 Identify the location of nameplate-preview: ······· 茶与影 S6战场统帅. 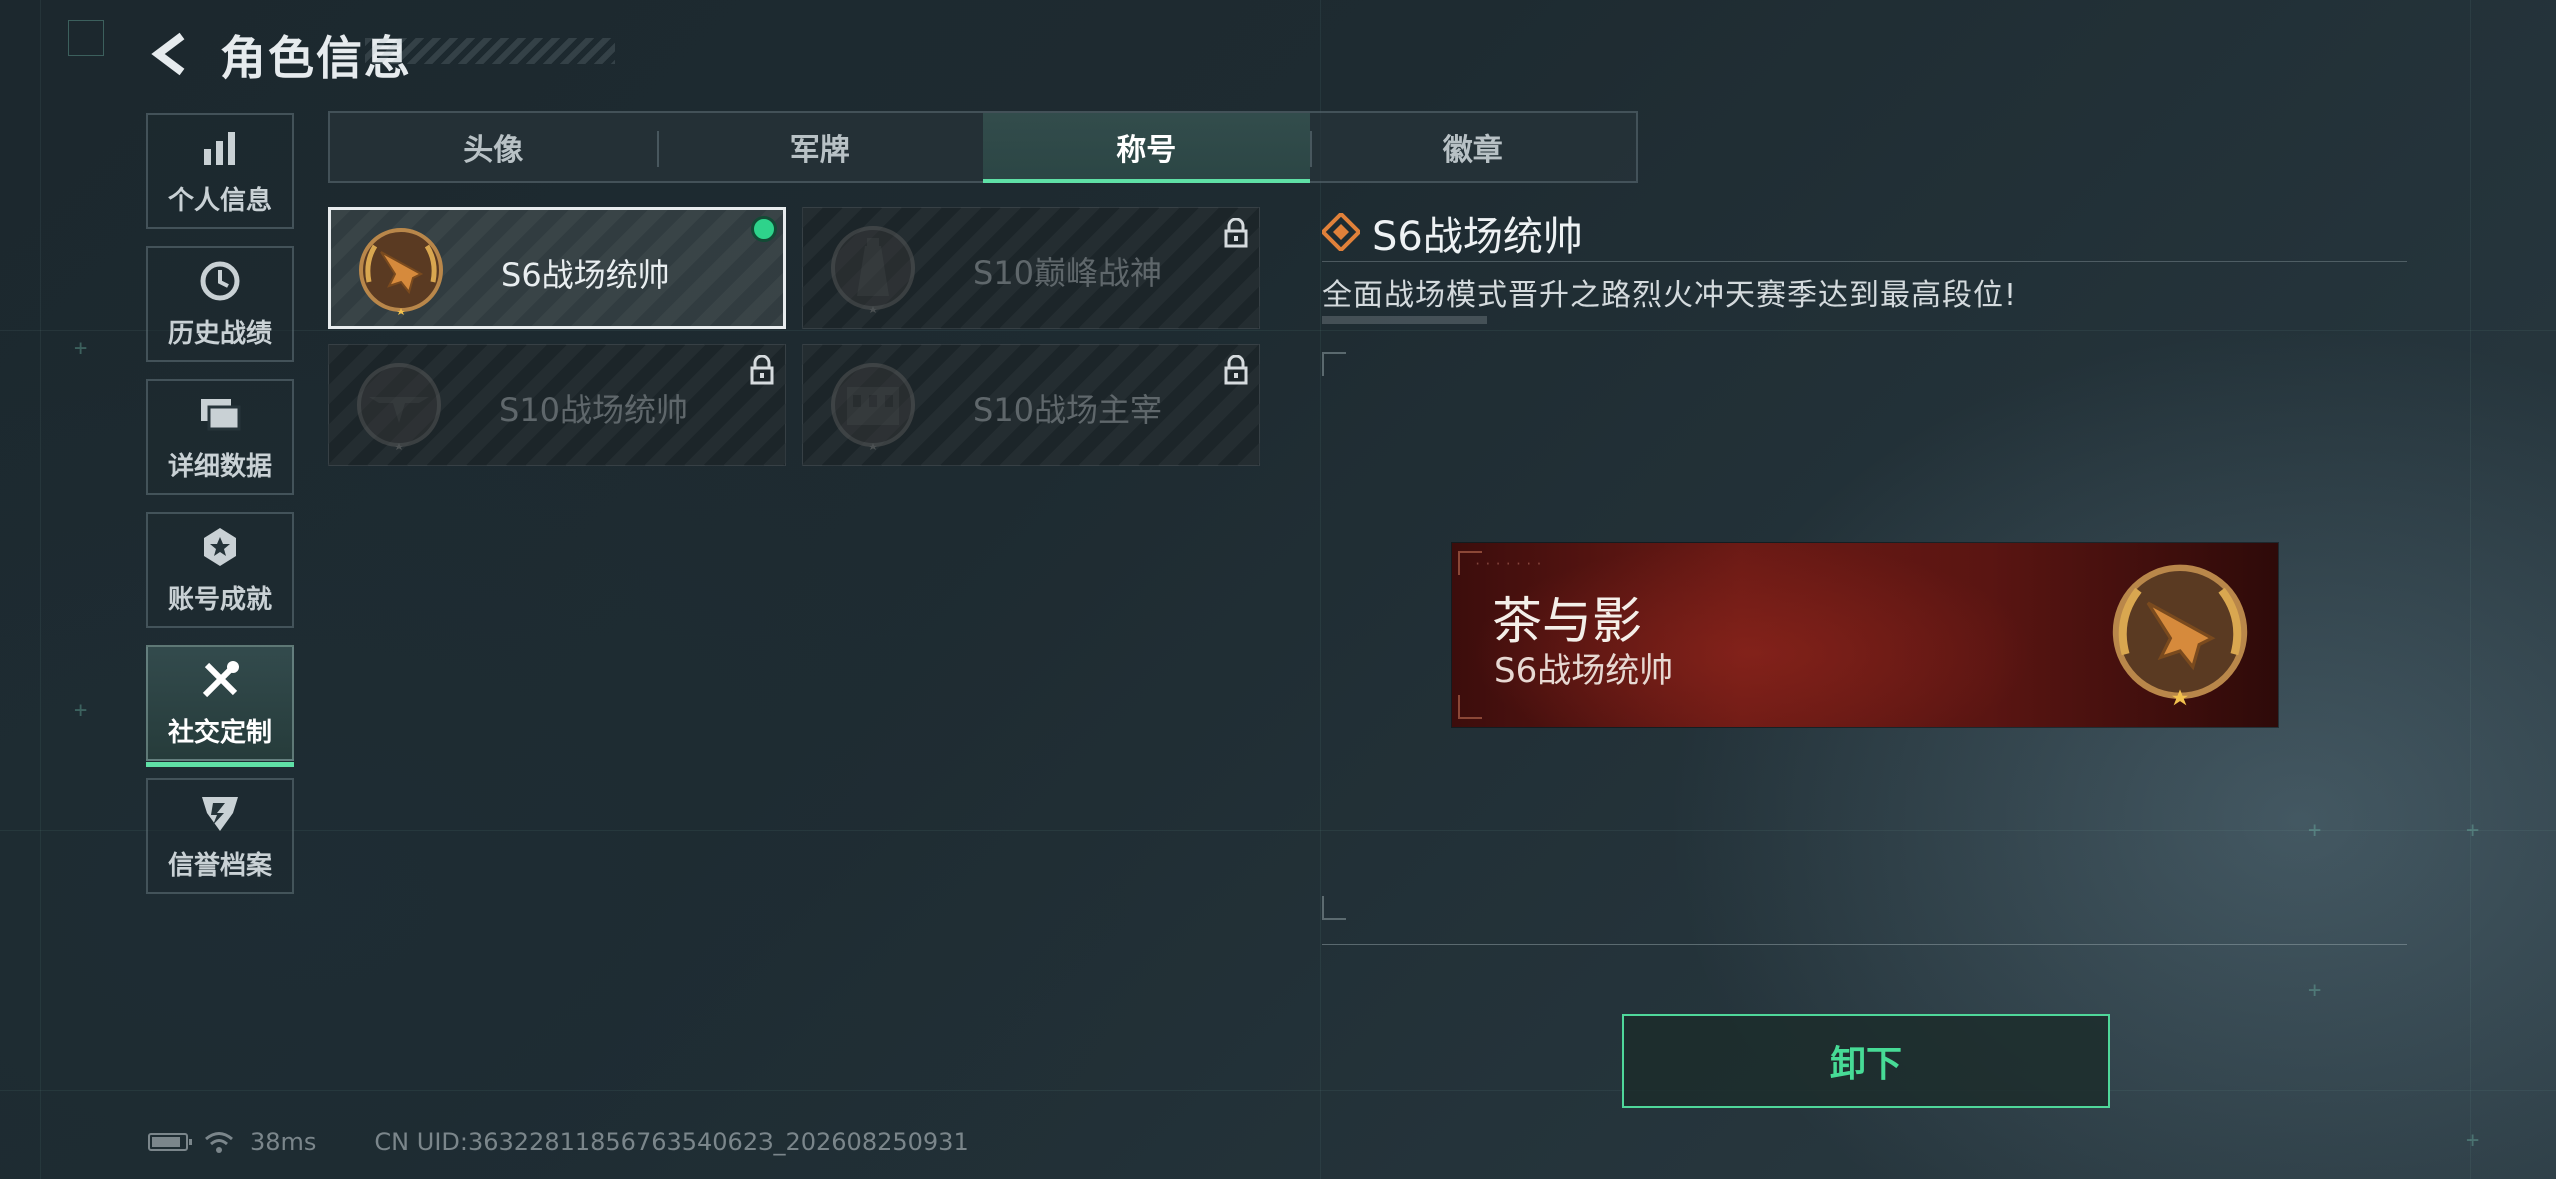
(1865, 635).